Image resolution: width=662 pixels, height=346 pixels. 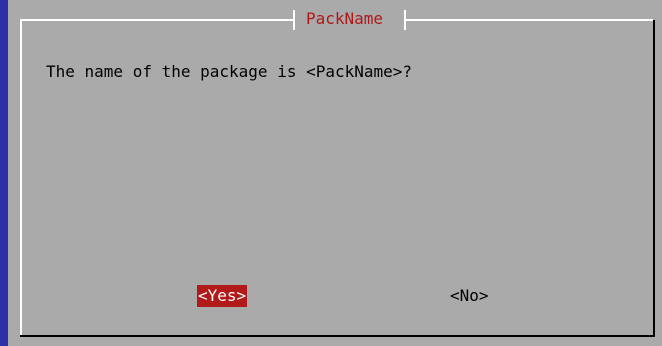 What do you see at coordinates (529, 20) in the screenshot?
I see `dialog-frame-top-right` at bounding box center [529, 20].